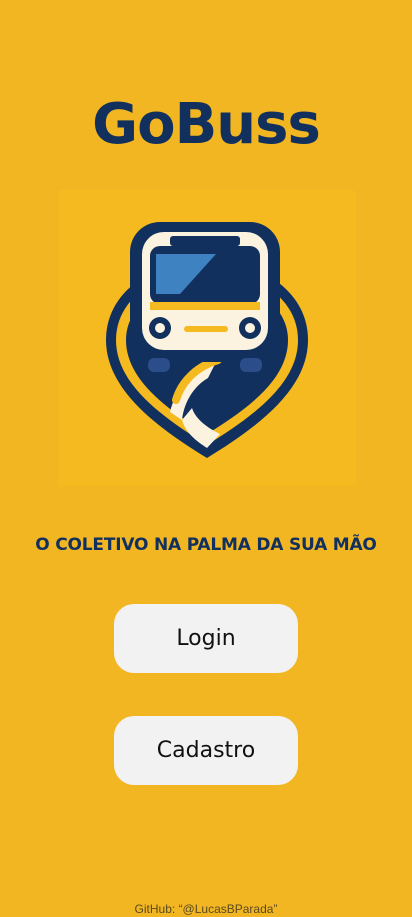 Image resolution: width=412 pixels, height=917 pixels. What do you see at coordinates (206, 638) in the screenshot?
I see `login-button: Login` at bounding box center [206, 638].